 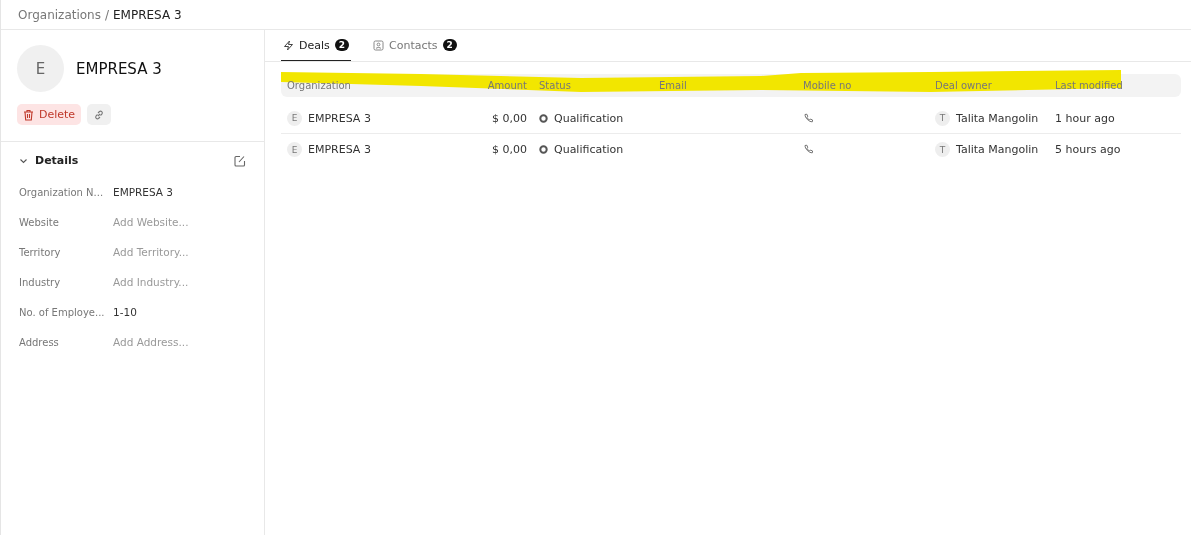 I want to click on copy-link-button, so click(x=99, y=114).